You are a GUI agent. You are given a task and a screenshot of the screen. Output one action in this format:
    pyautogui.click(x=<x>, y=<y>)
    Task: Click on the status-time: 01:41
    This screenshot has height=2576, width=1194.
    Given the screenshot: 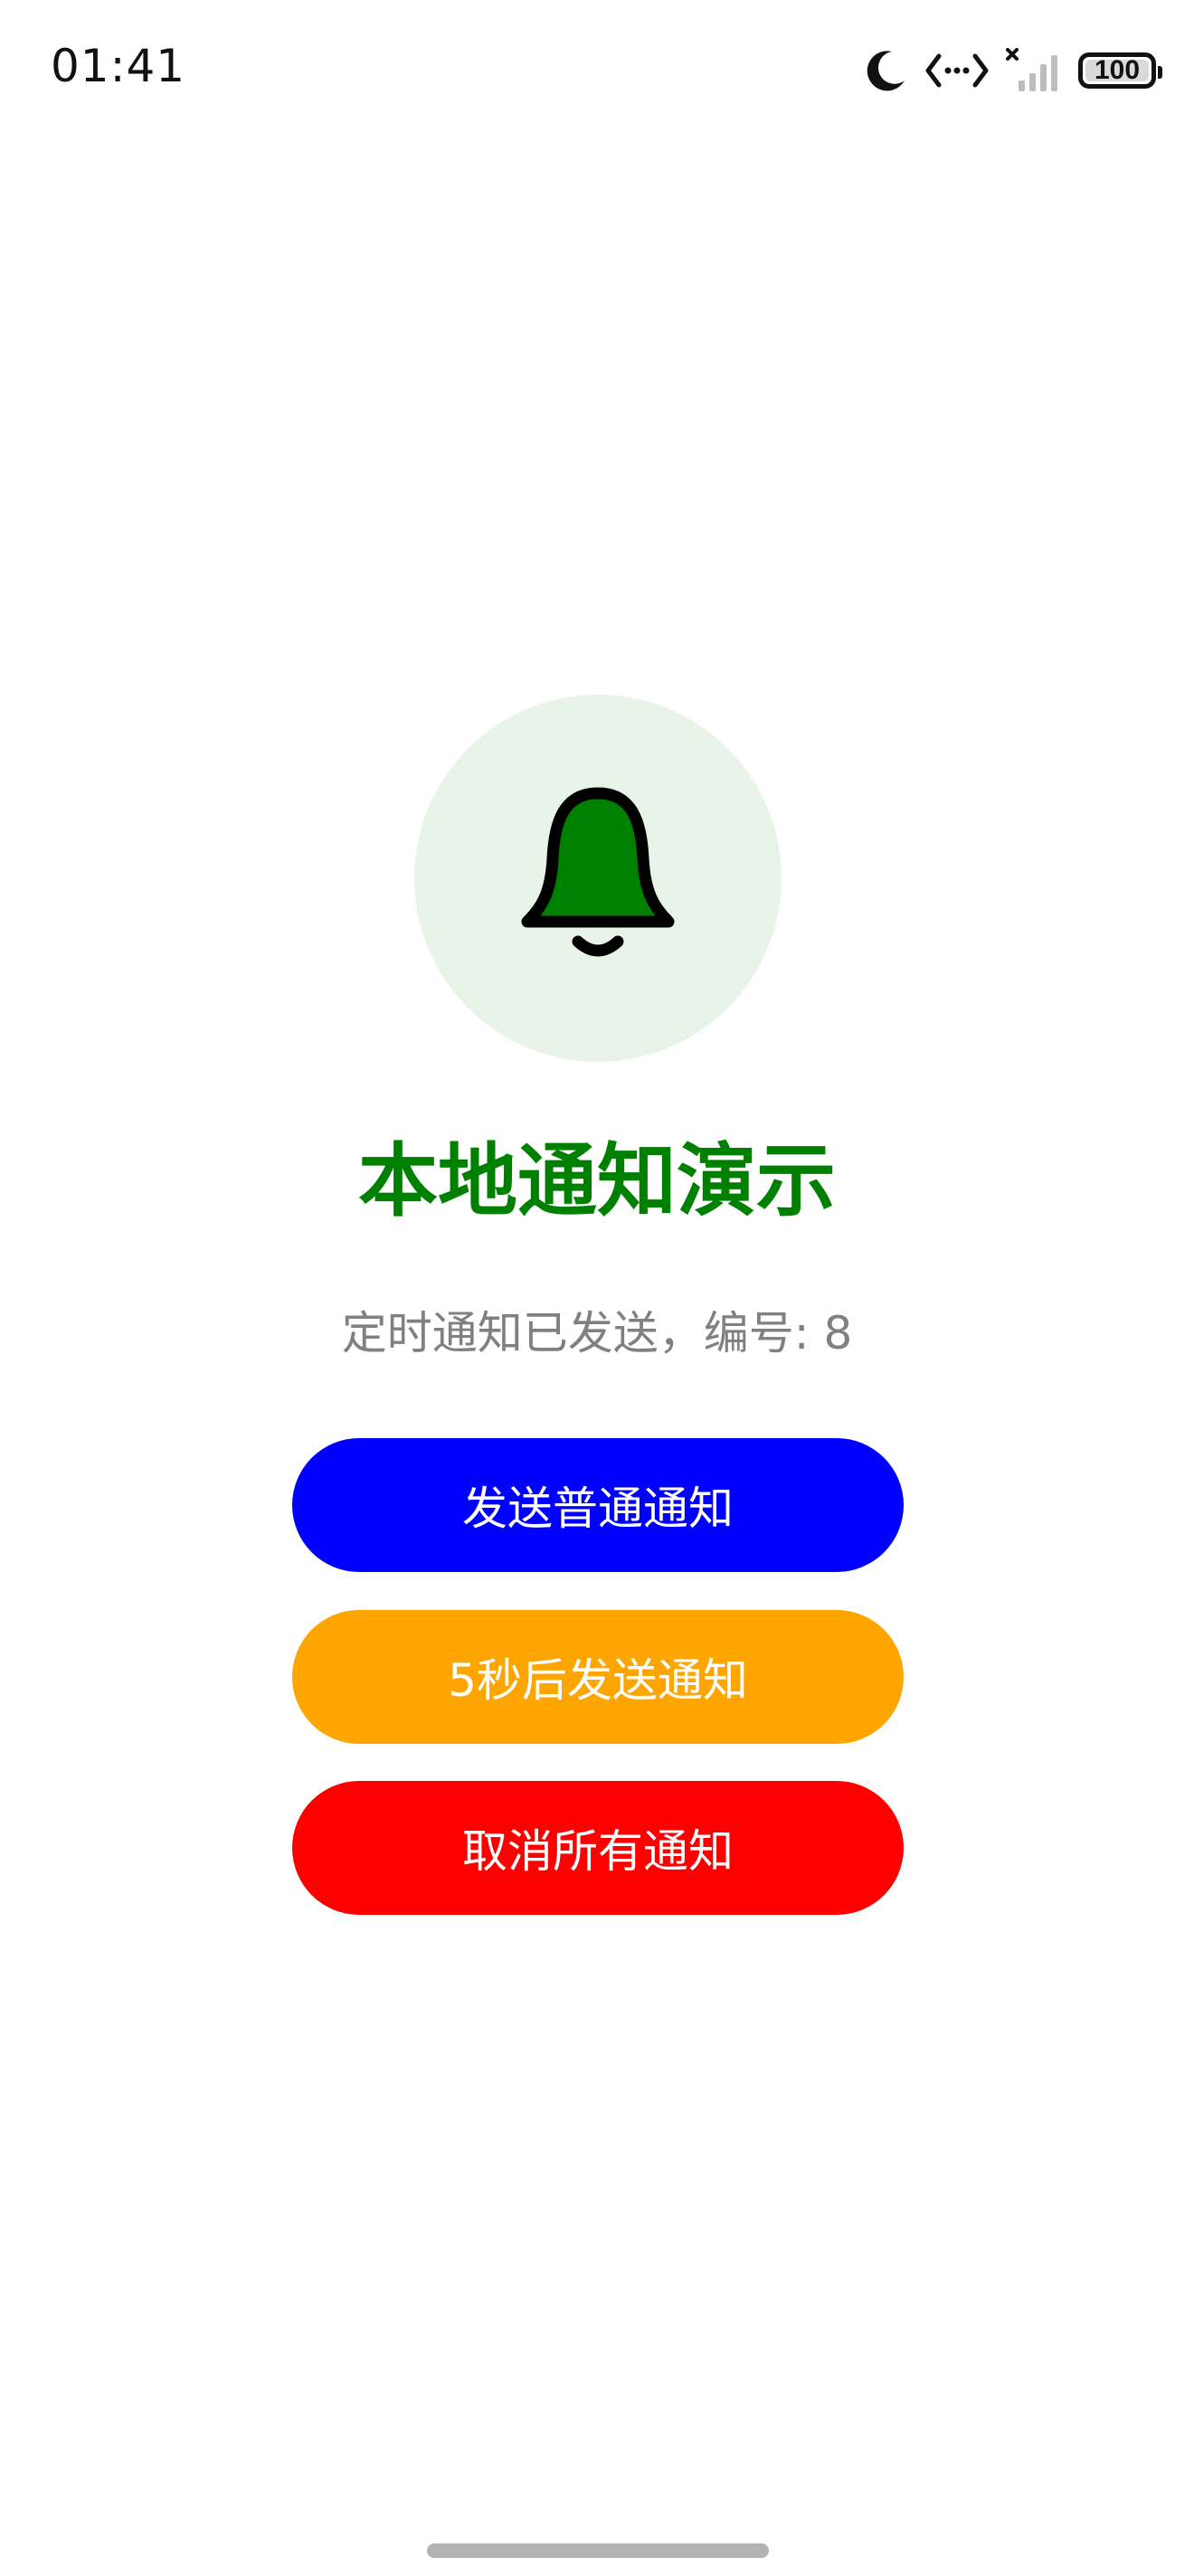 What is the action you would take?
    pyautogui.click(x=118, y=66)
    